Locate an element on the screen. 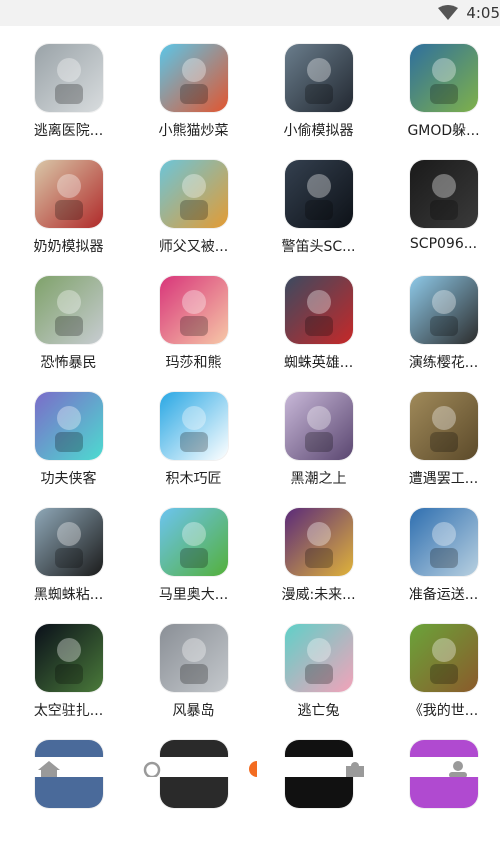 This screenshot has width=500, height=856. app-item: 黑潮之上 is located at coordinates (318, 450).